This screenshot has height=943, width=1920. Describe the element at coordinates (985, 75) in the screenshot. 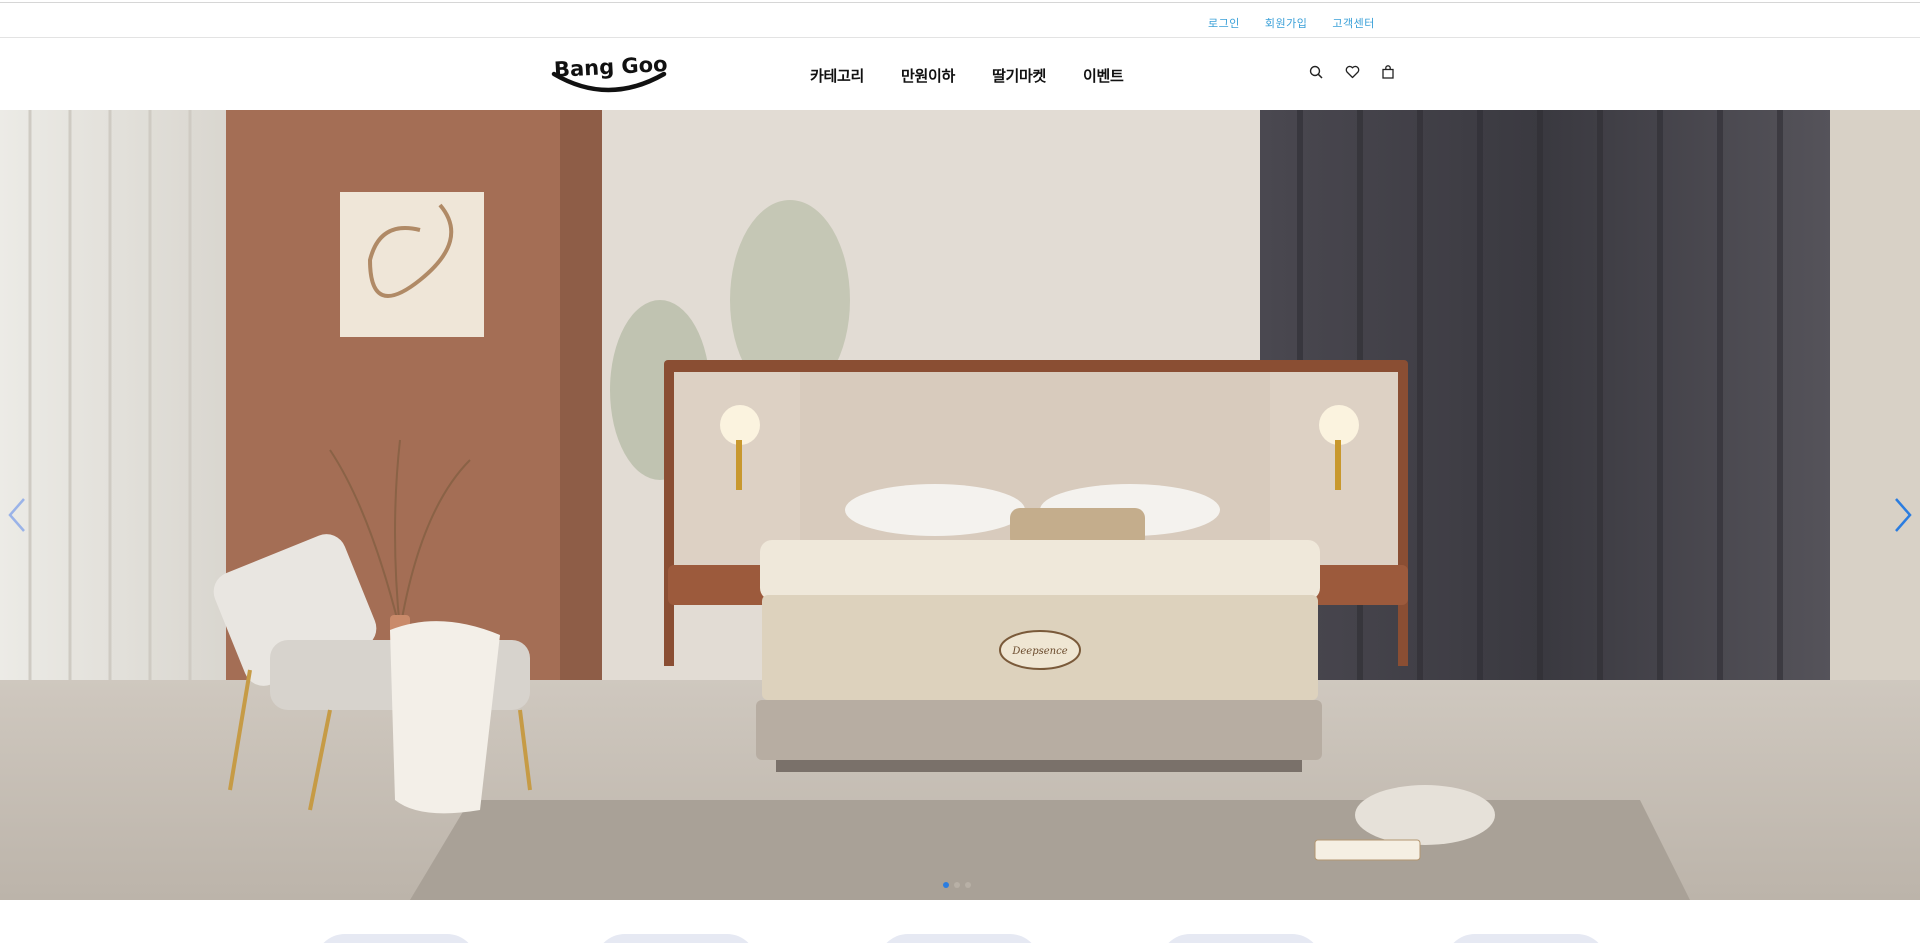

I see `main-nav: 카테고리 만원이하 딸기마켓 이벤트` at that location.